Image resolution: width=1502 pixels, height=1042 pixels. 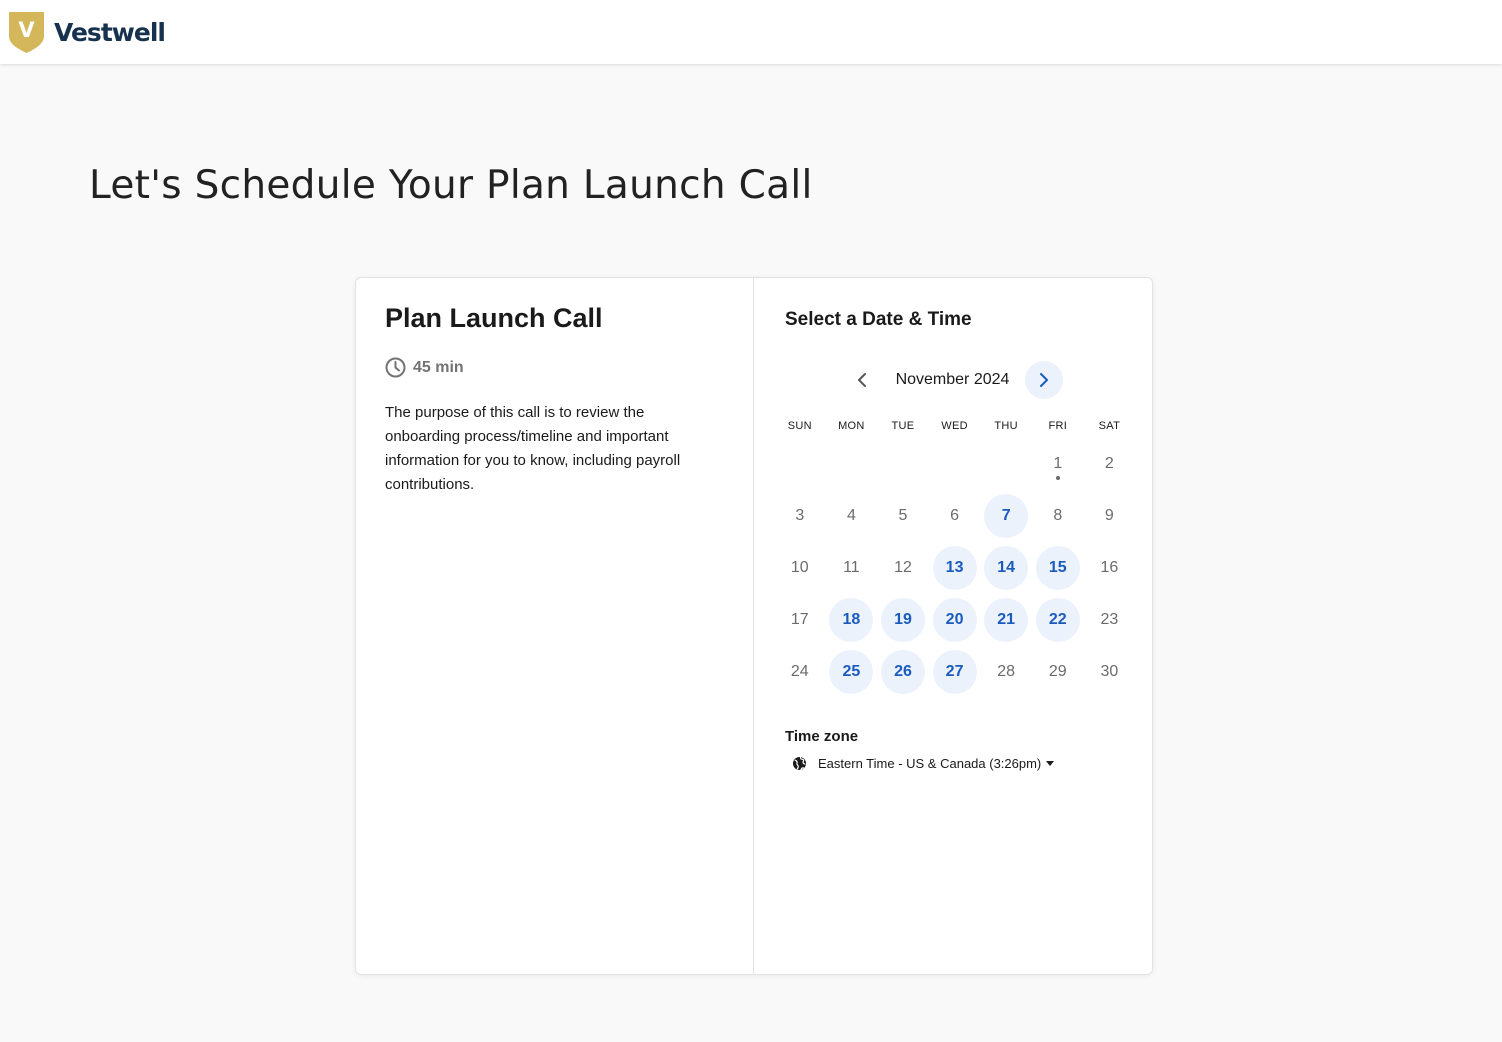 I want to click on calendar-day-8: 8, so click(x=1058, y=516).